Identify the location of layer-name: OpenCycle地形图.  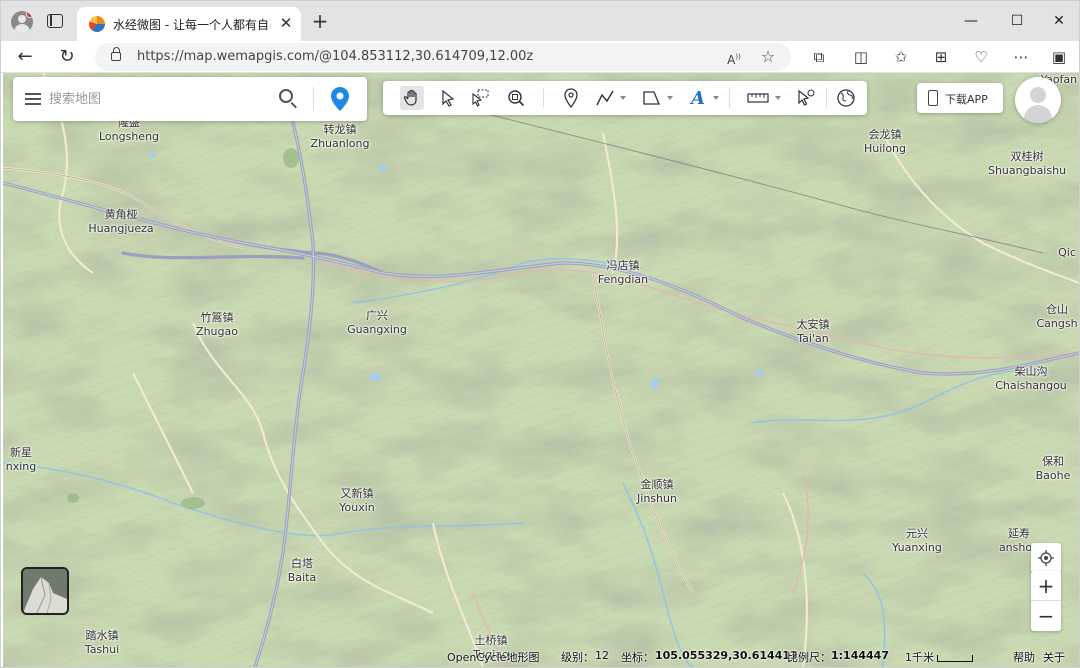
(493, 657).